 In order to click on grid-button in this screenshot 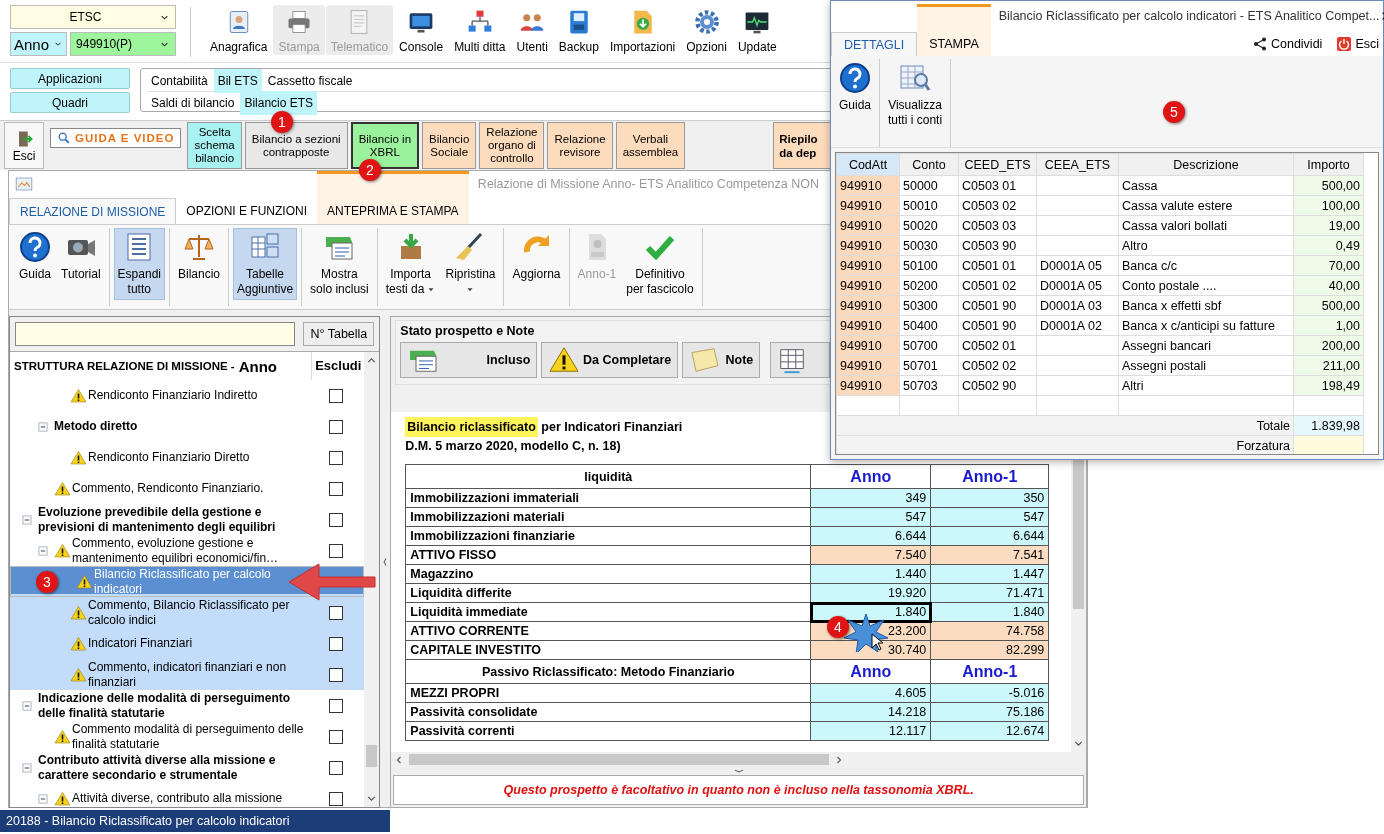, I will do `click(800, 360)`.